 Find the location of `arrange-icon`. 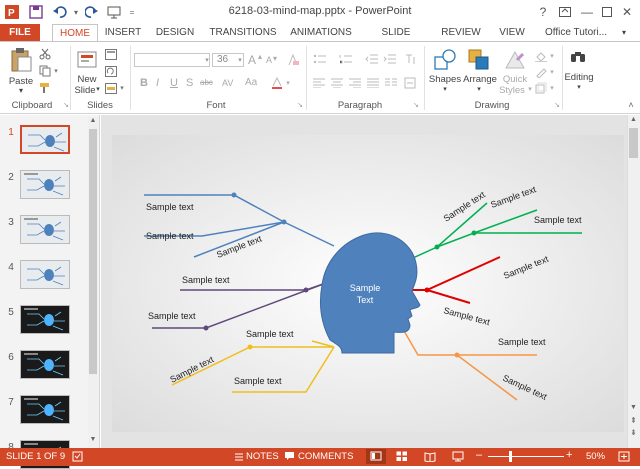

arrange-icon is located at coordinates (479, 60).